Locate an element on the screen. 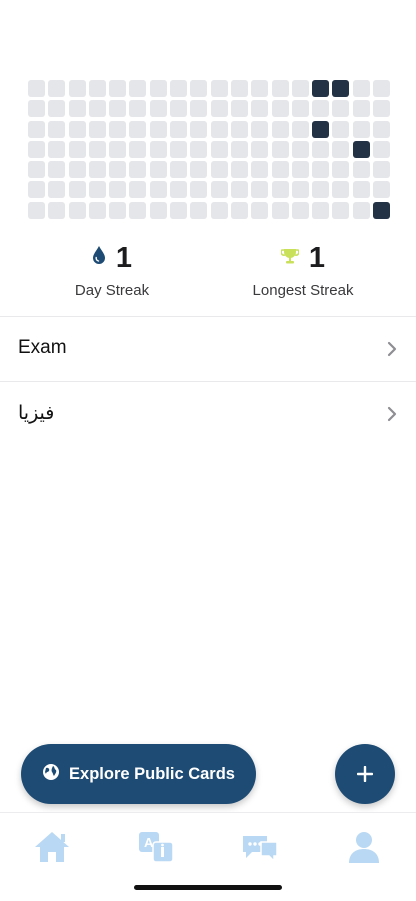 The height and width of the screenshot is (901, 416). streak-heatmap is located at coordinates (209, 149).